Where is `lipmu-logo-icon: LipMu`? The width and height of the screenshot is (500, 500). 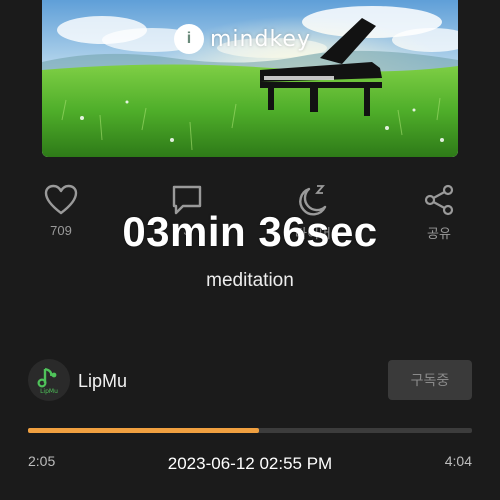
lipmu-logo-icon: LipMu is located at coordinates (47, 381).